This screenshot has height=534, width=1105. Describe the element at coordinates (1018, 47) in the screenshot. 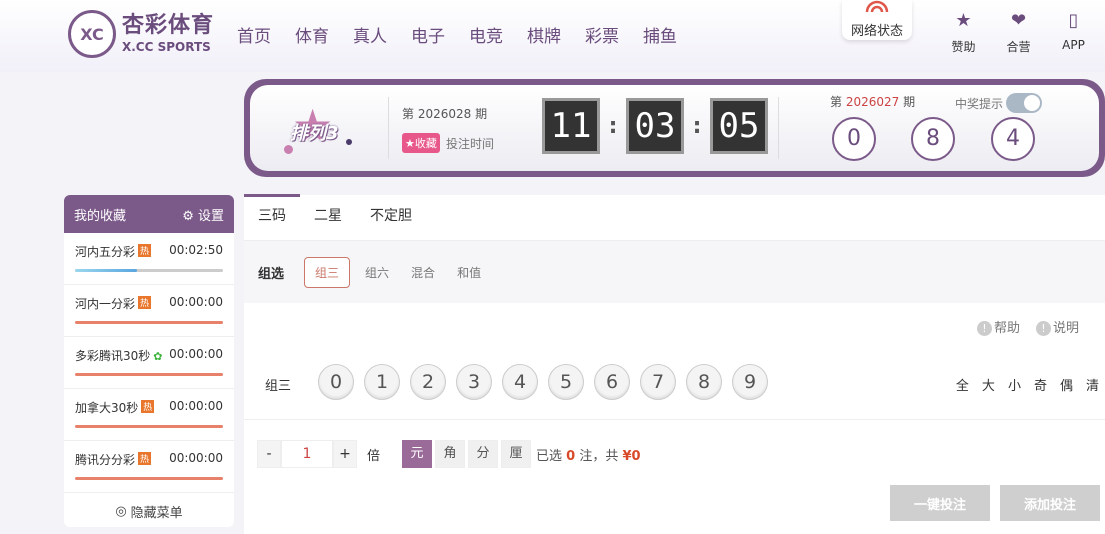

I see `partner-label: 合营` at that location.